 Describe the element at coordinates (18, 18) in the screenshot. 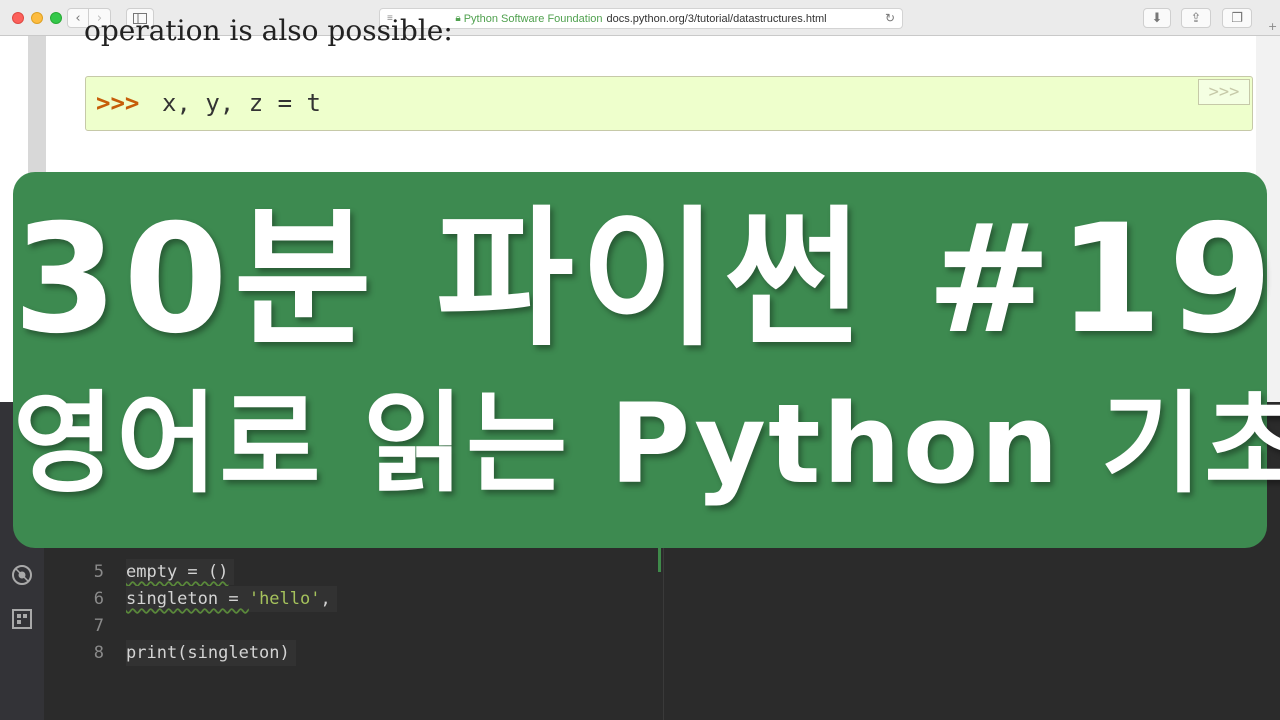

I see `close-window-button` at that location.